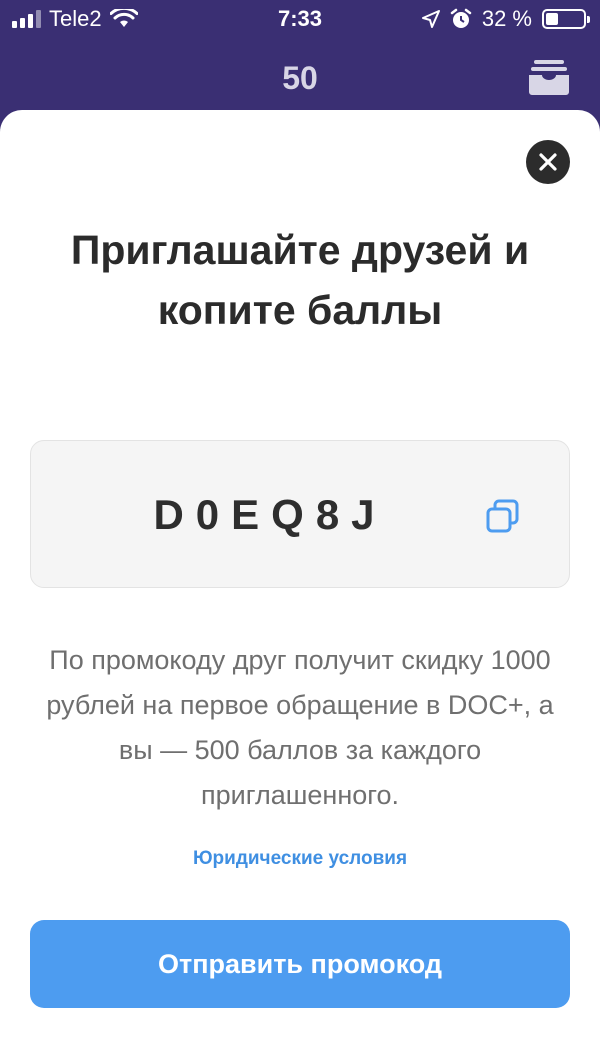 This screenshot has width=600, height=1063. Describe the element at coordinates (549, 77) in the screenshot. I see `inbox-icon` at that location.